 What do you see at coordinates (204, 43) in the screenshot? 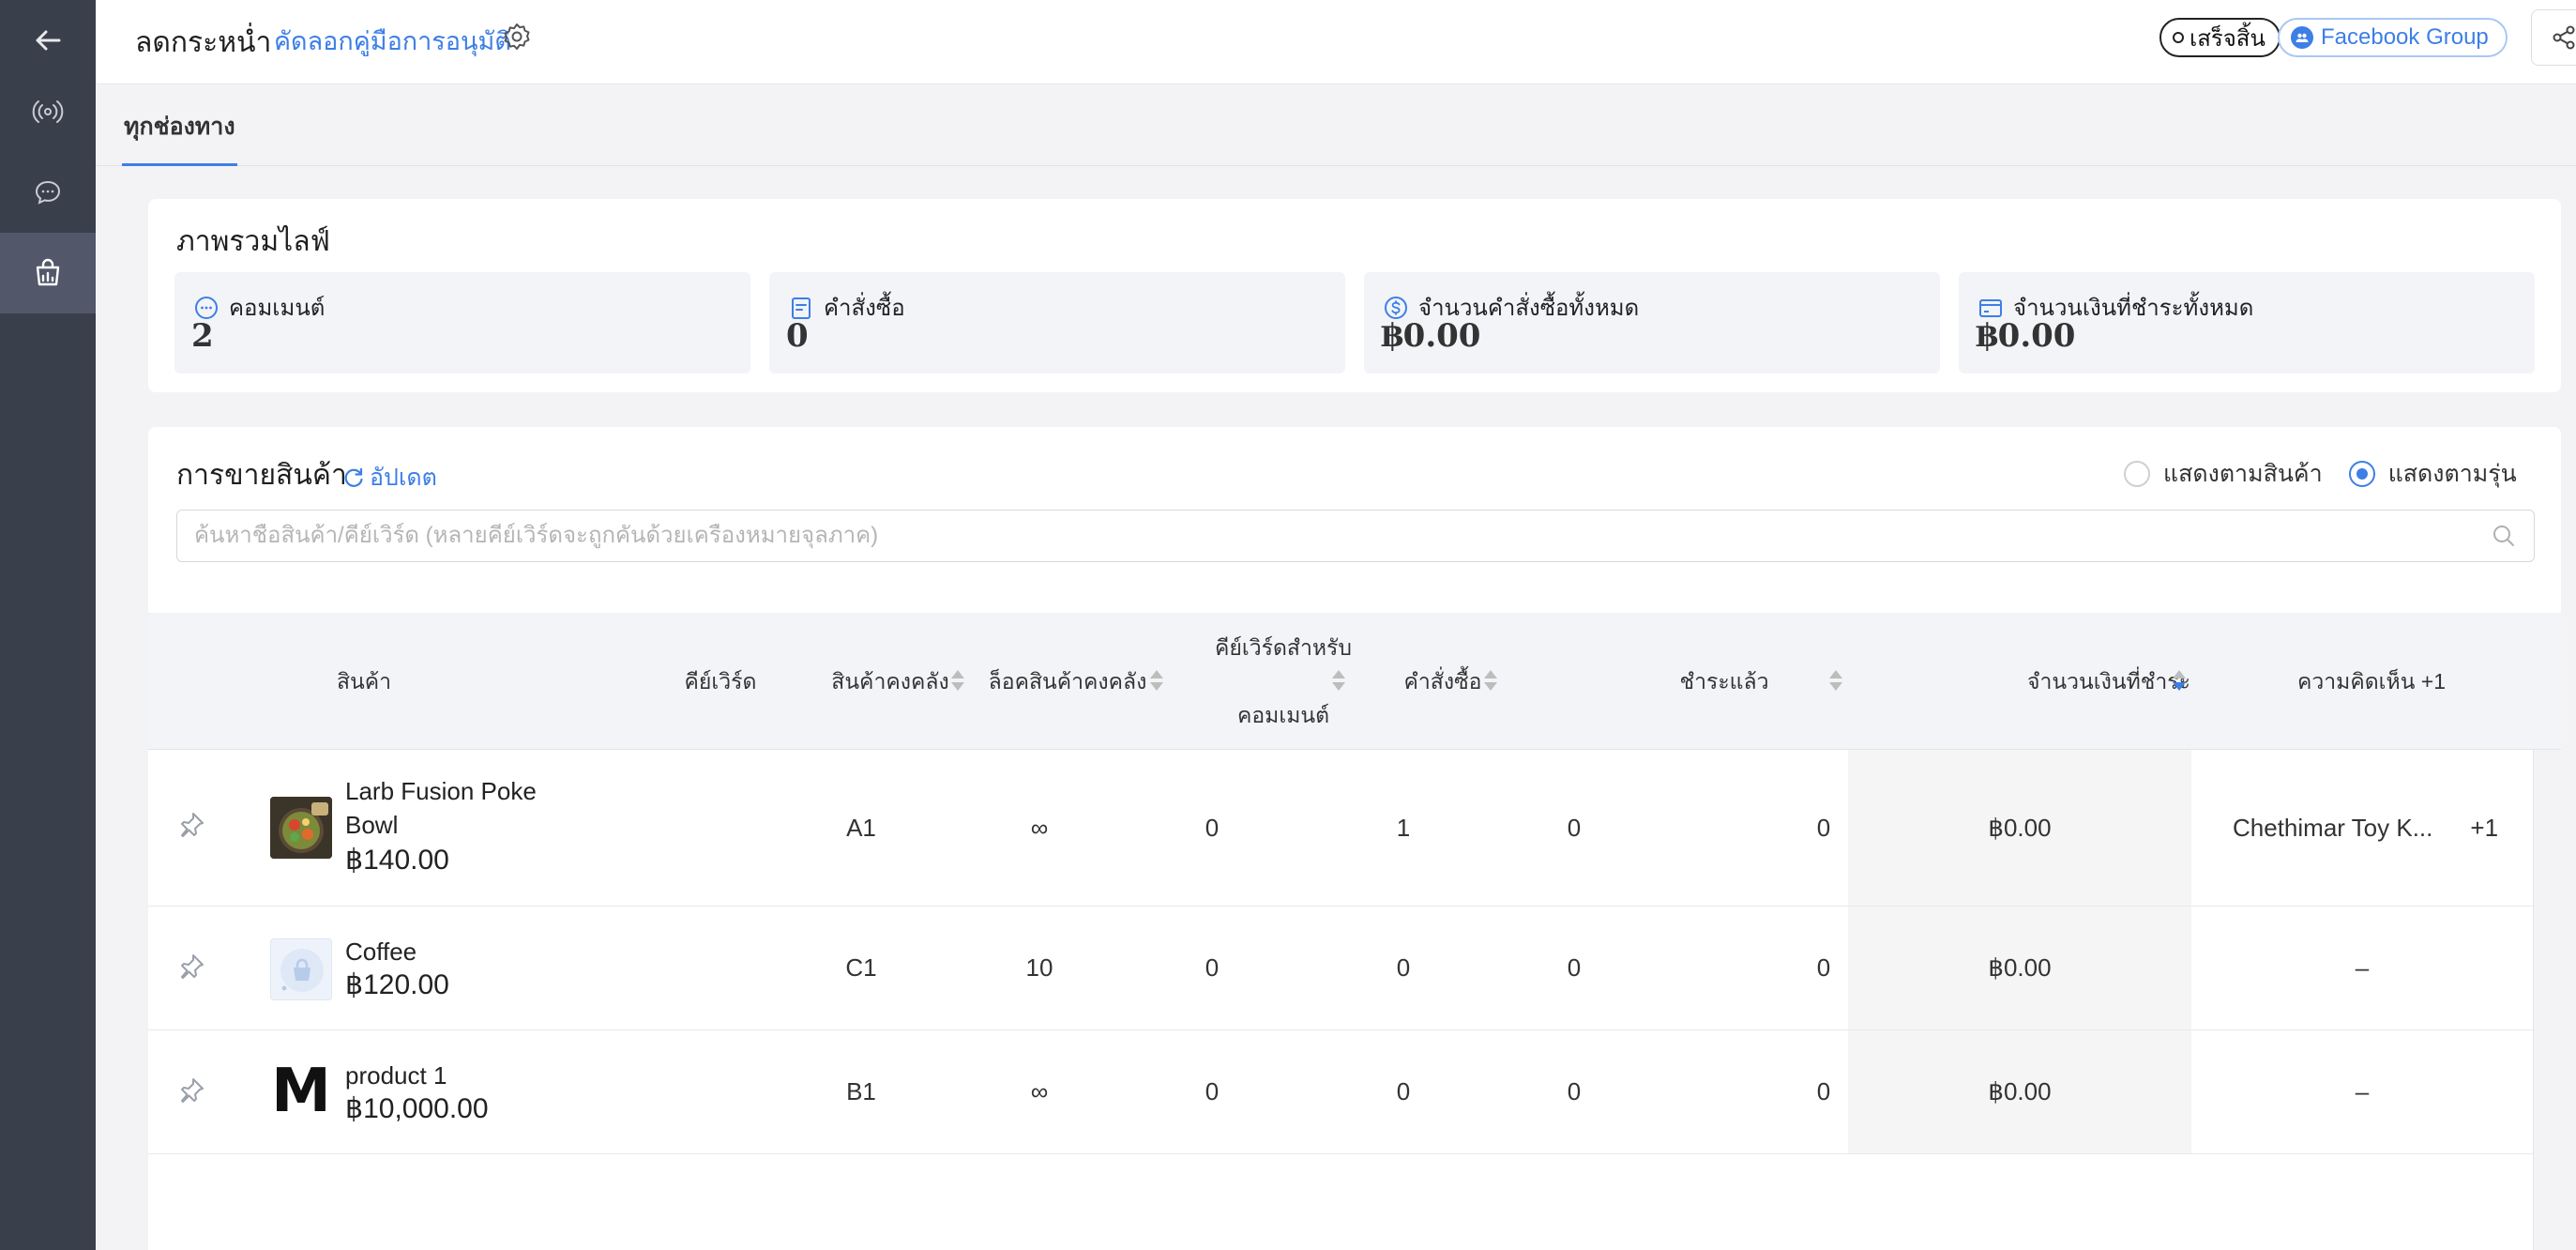
I see `page-title: ลดกระหน่ำ` at bounding box center [204, 43].